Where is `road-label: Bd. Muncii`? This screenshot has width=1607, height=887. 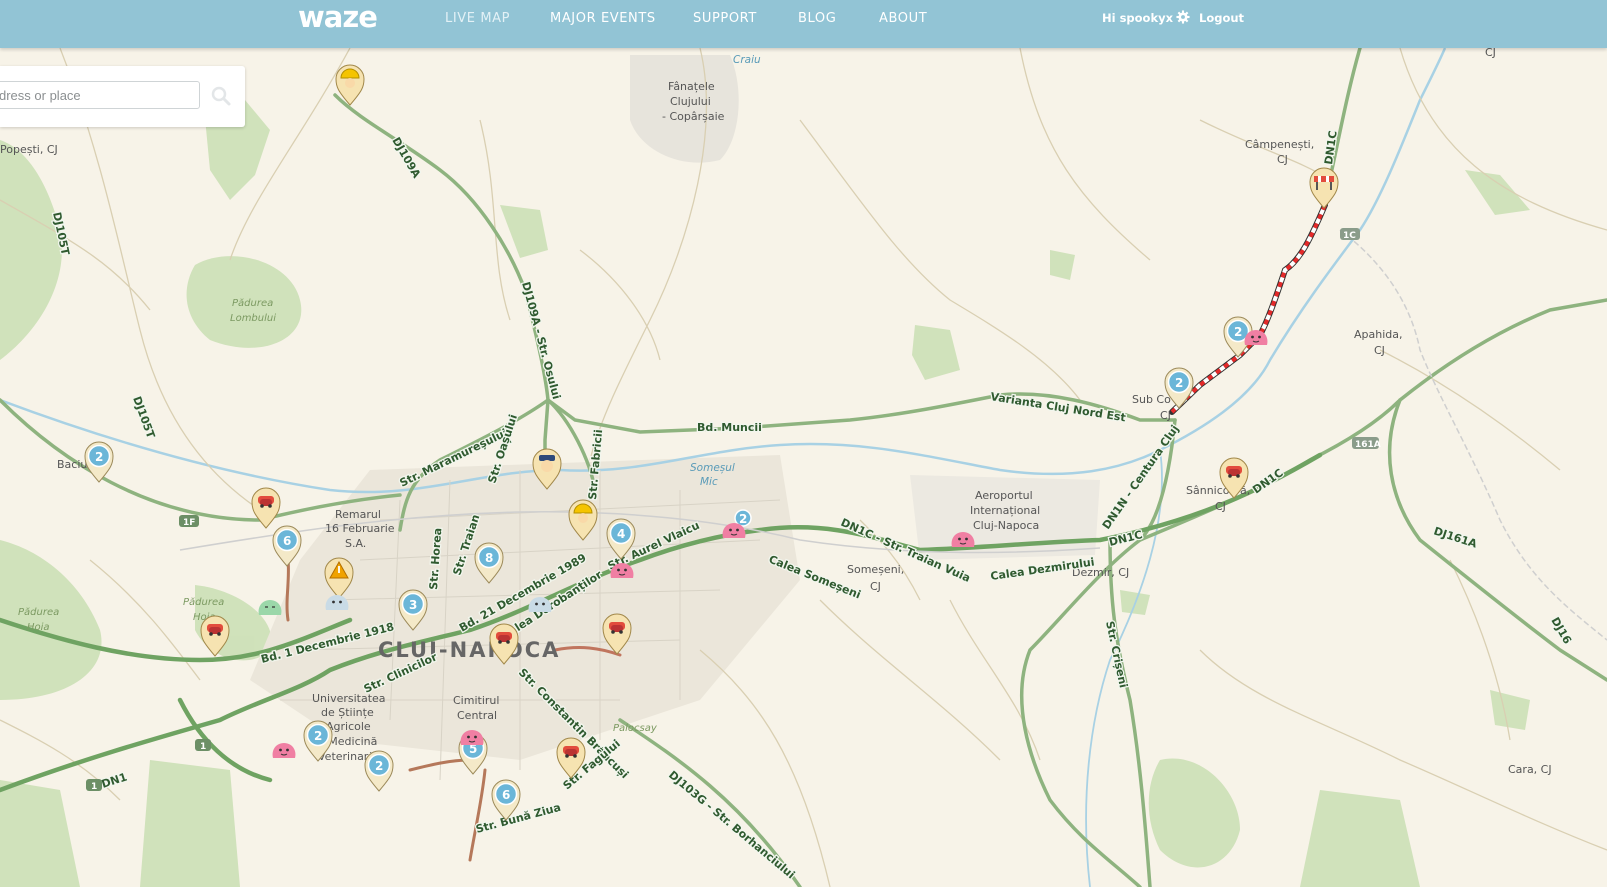 road-label: Bd. Muncii is located at coordinates (729, 427).